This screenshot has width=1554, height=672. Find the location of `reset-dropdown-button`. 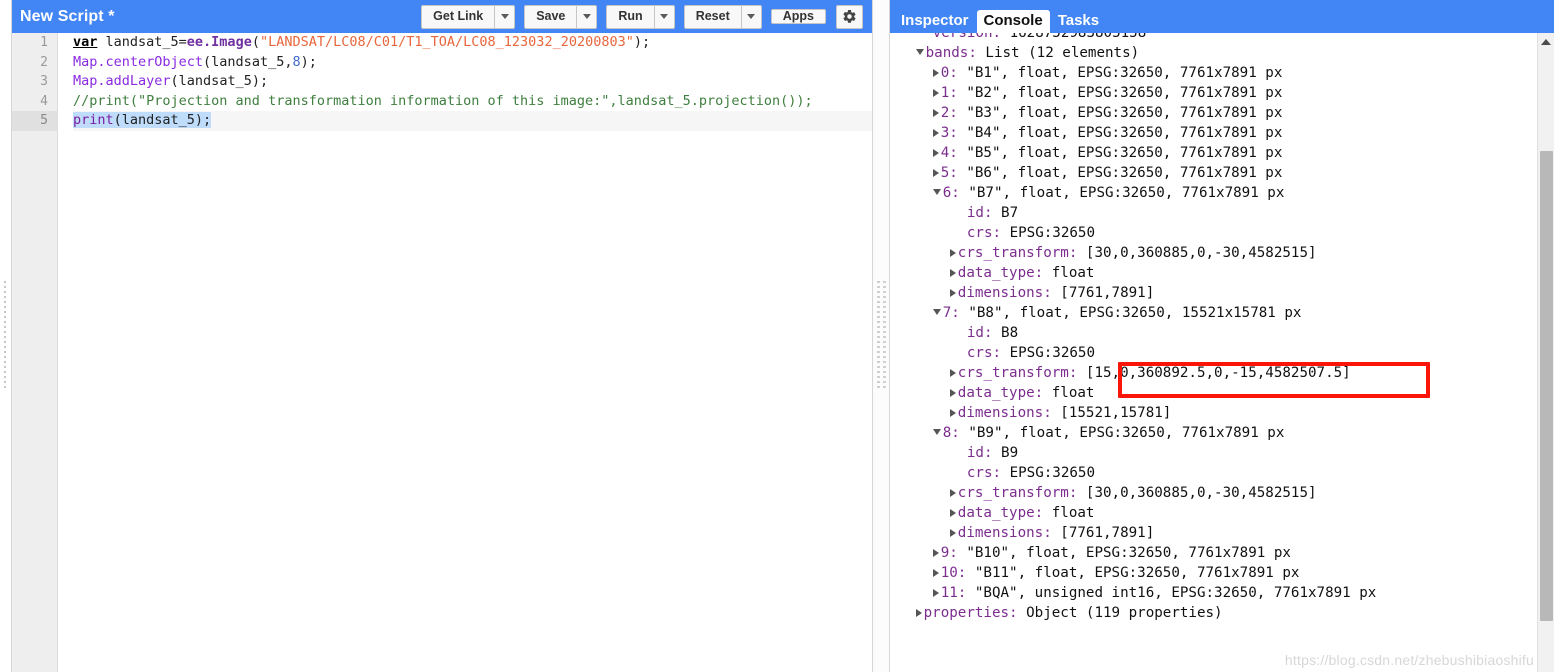

reset-dropdown-button is located at coordinates (751, 16).